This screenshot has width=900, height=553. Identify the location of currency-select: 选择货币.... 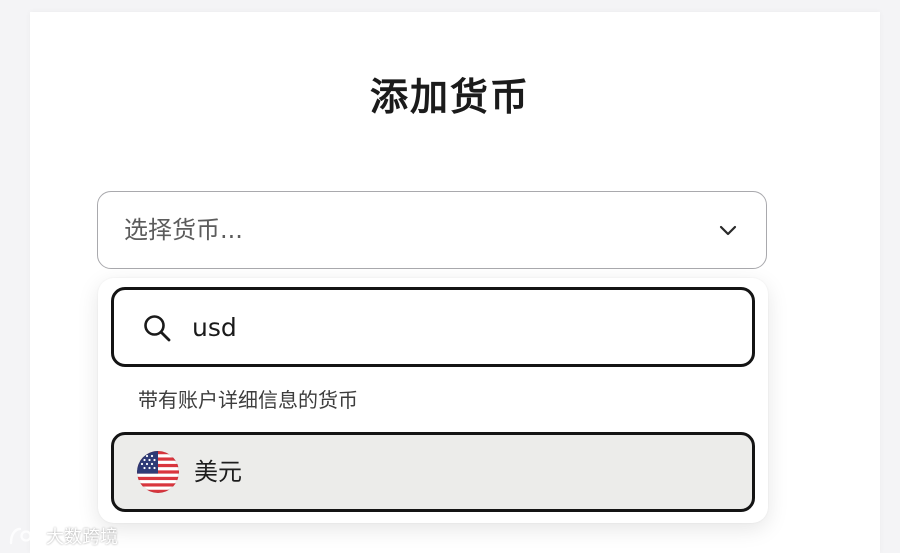
(432, 230).